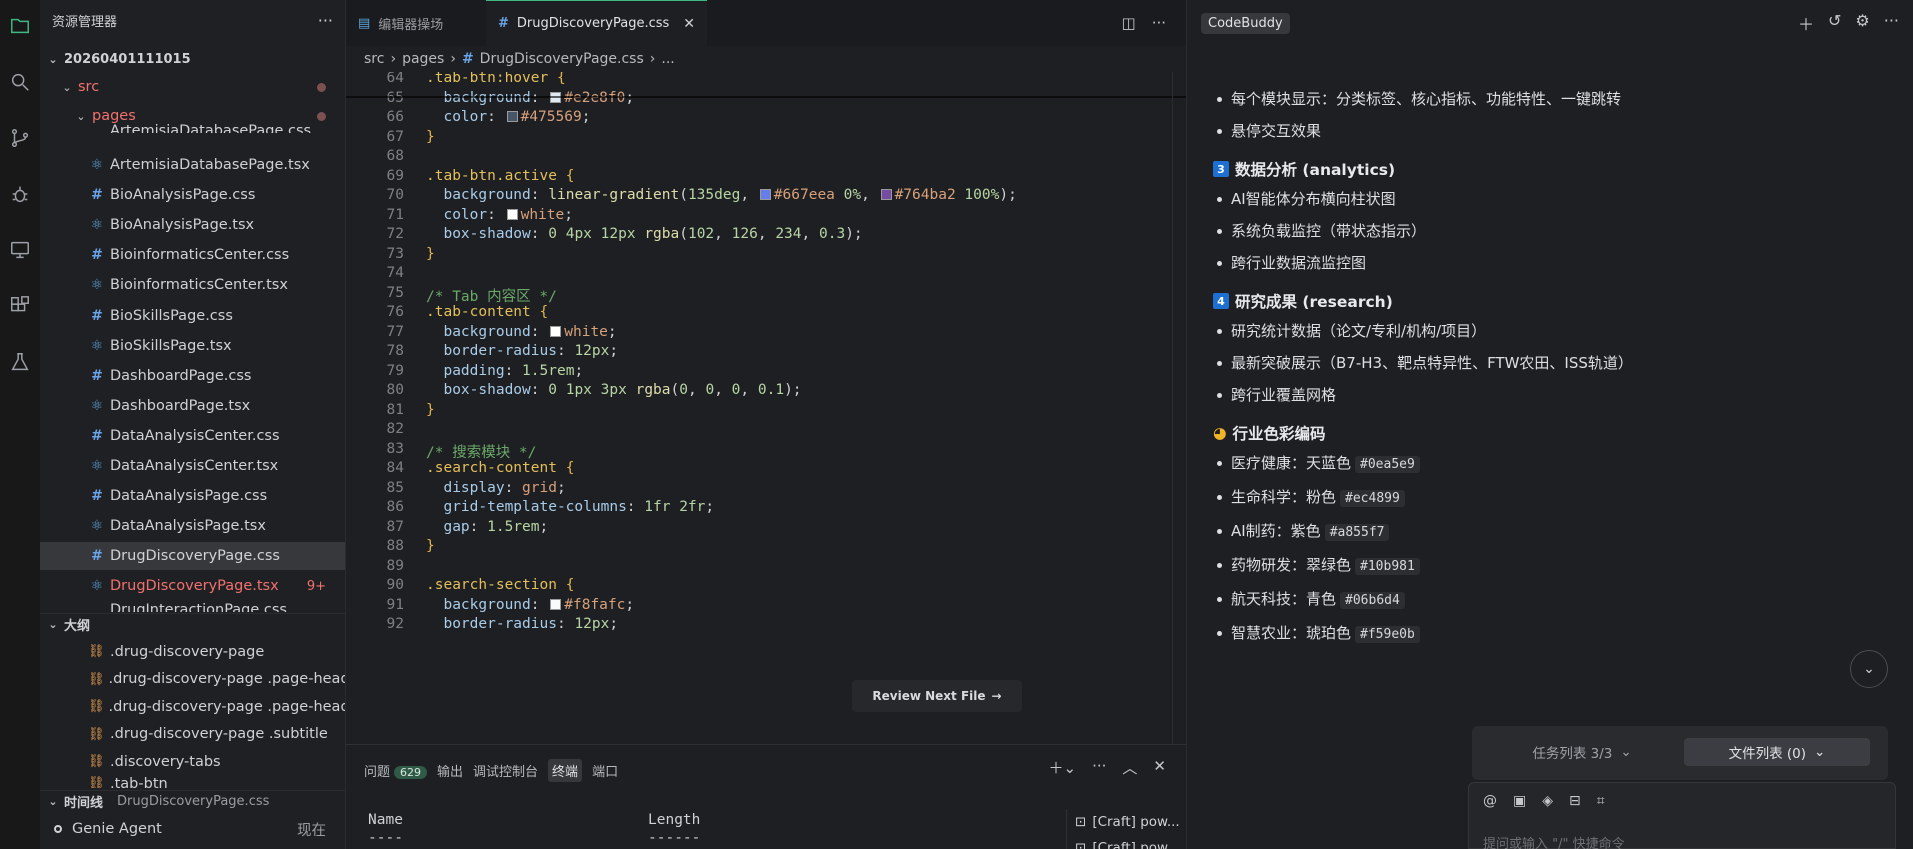 The image size is (1913, 849). Describe the element at coordinates (1777, 752) in the screenshot. I see `file-list-button: 文件列表 (0) ⌄` at that location.